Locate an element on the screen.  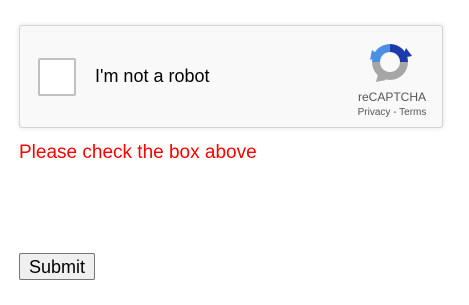
checkbox-label: I'm not a robot is located at coordinates (152, 76).